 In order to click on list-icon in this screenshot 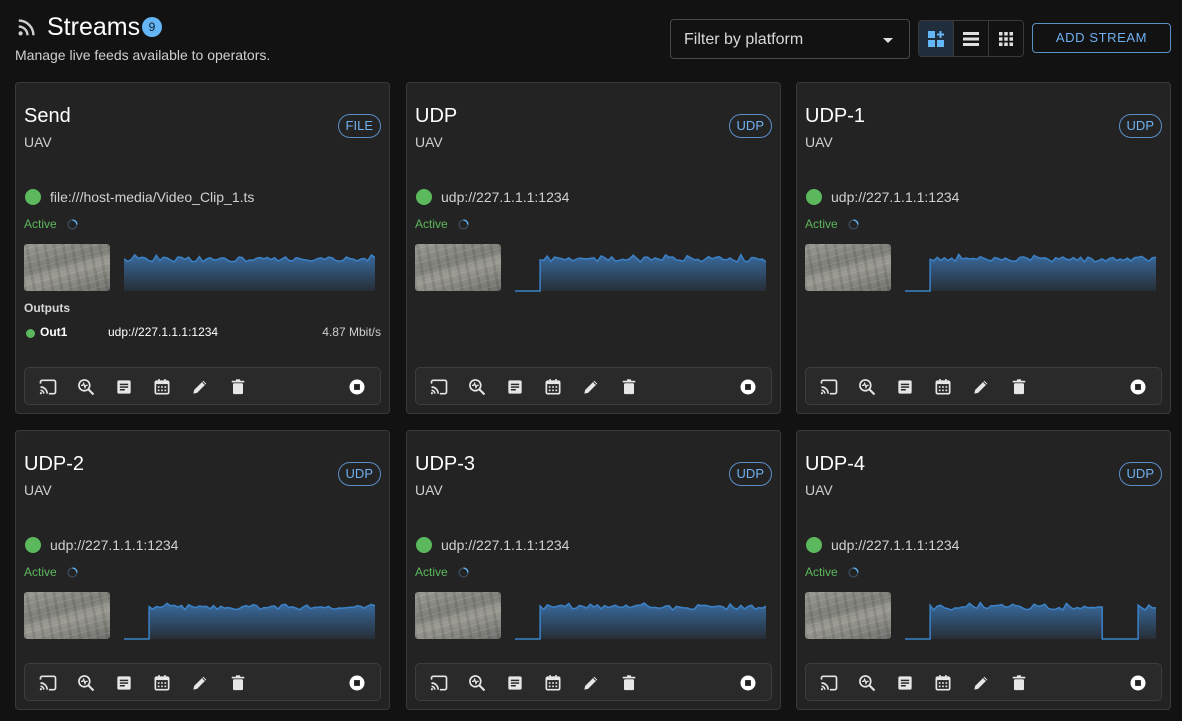, I will do `click(971, 38)`.